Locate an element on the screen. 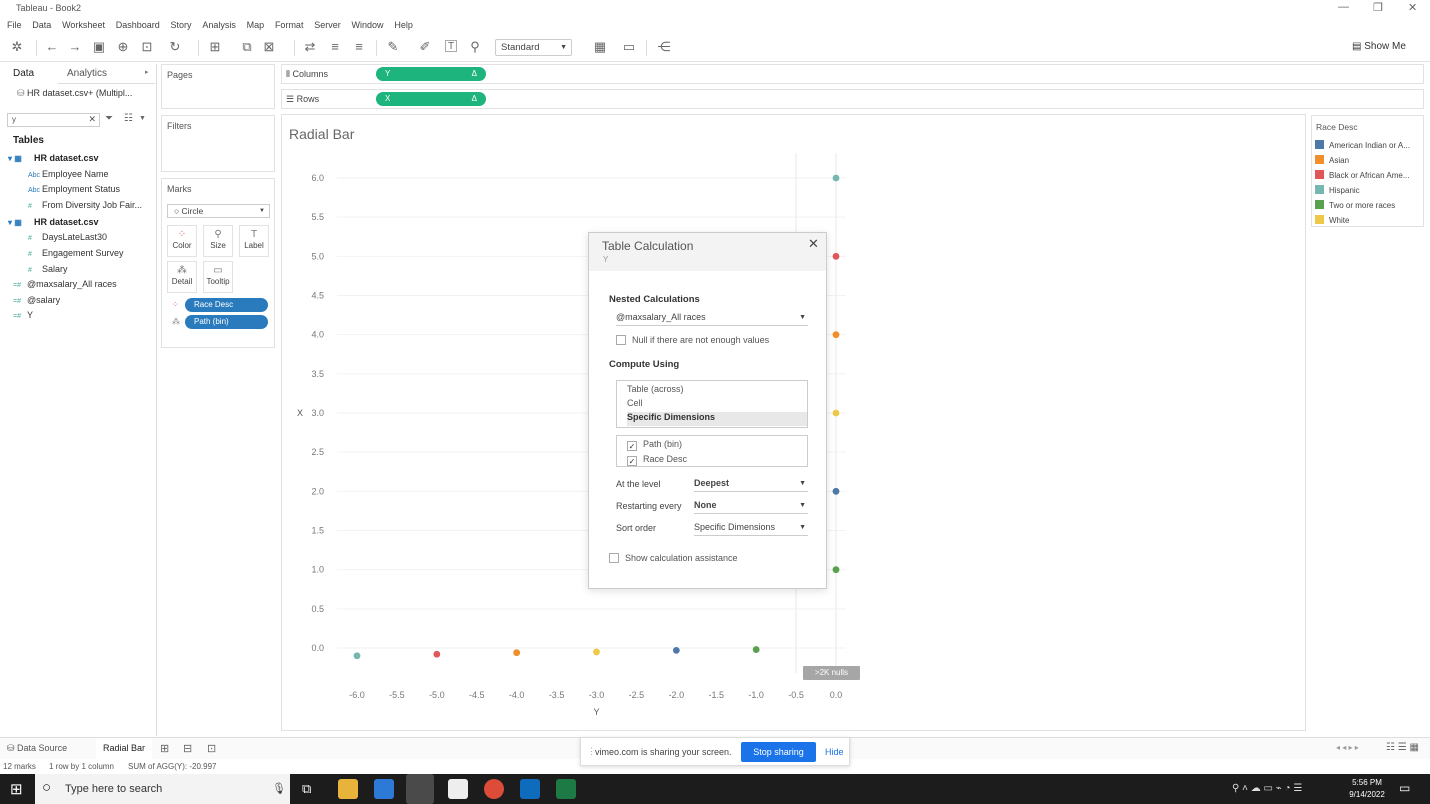 The height and width of the screenshot is (804, 1430). null-if-not-enough-checkbox: Null if there are not enough values is located at coordinates (692, 340).